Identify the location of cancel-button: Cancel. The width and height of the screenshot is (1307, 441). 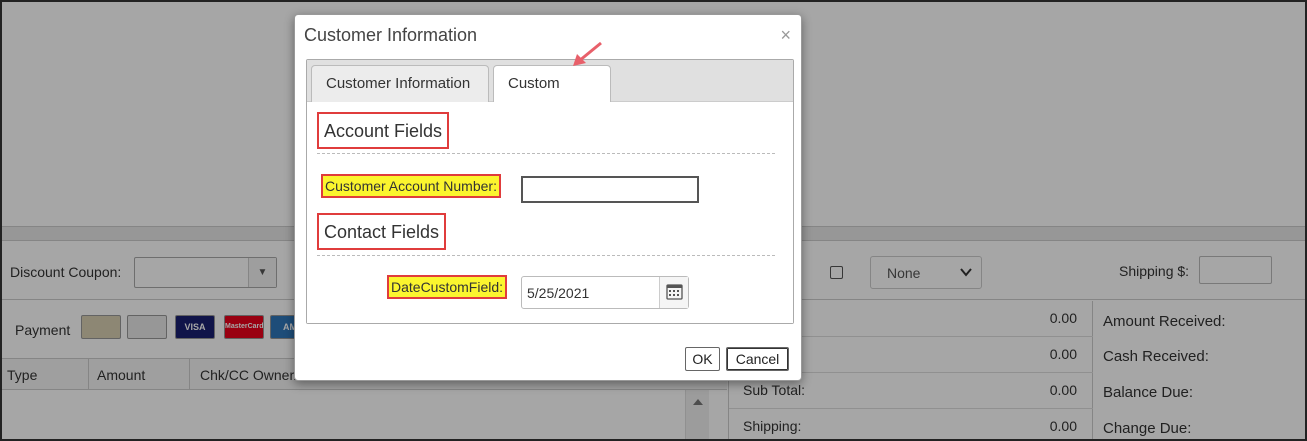
(757, 359).